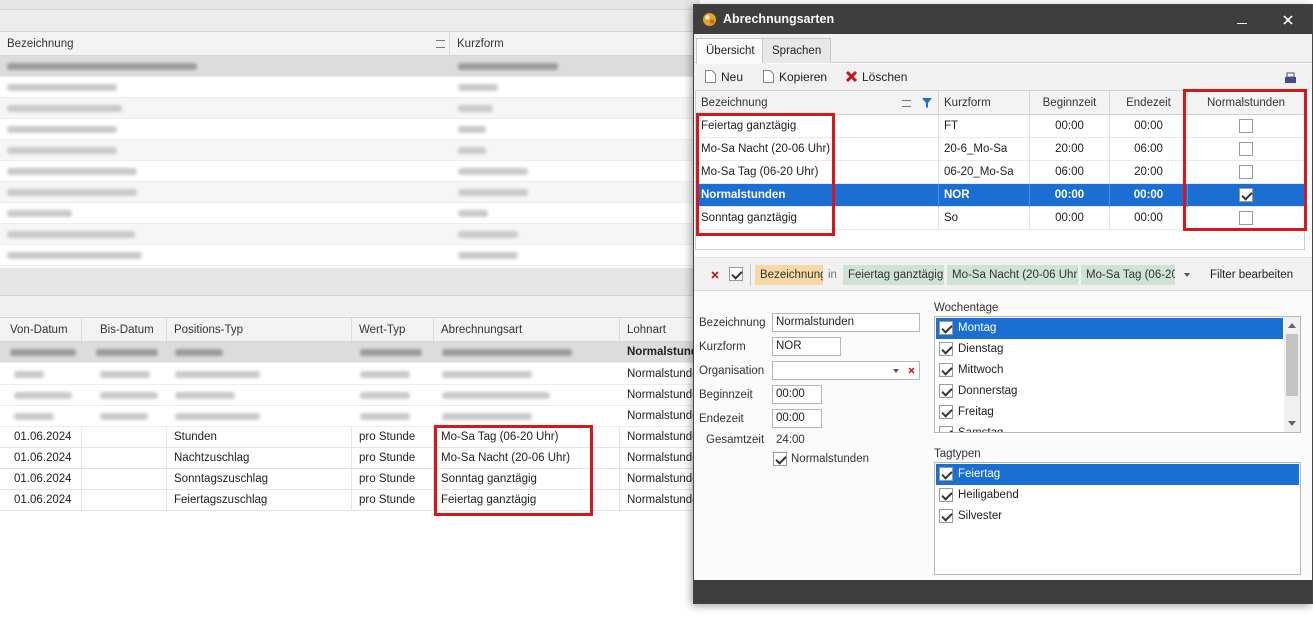  Describe the element at coordinates (726, 395) in the screenshot. I see `beginnzeit-label: Beginnzeit` at that location.